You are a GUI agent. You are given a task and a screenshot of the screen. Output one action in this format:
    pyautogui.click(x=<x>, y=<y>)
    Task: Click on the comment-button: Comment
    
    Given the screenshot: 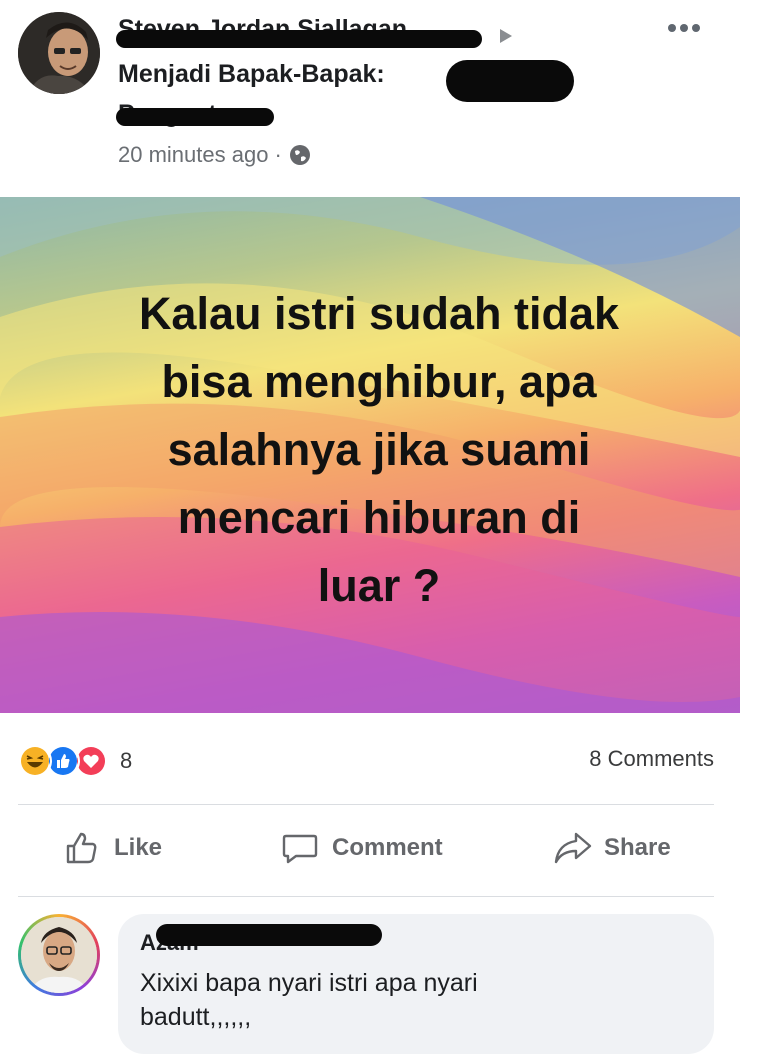 What is the action you would take?
    pyautogui.click(x=361, y=848)
    